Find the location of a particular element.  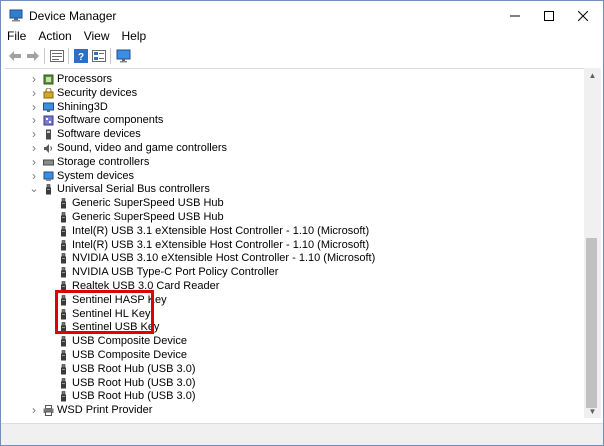

title-bar: Device Manager is located at coordinates (302, 16).